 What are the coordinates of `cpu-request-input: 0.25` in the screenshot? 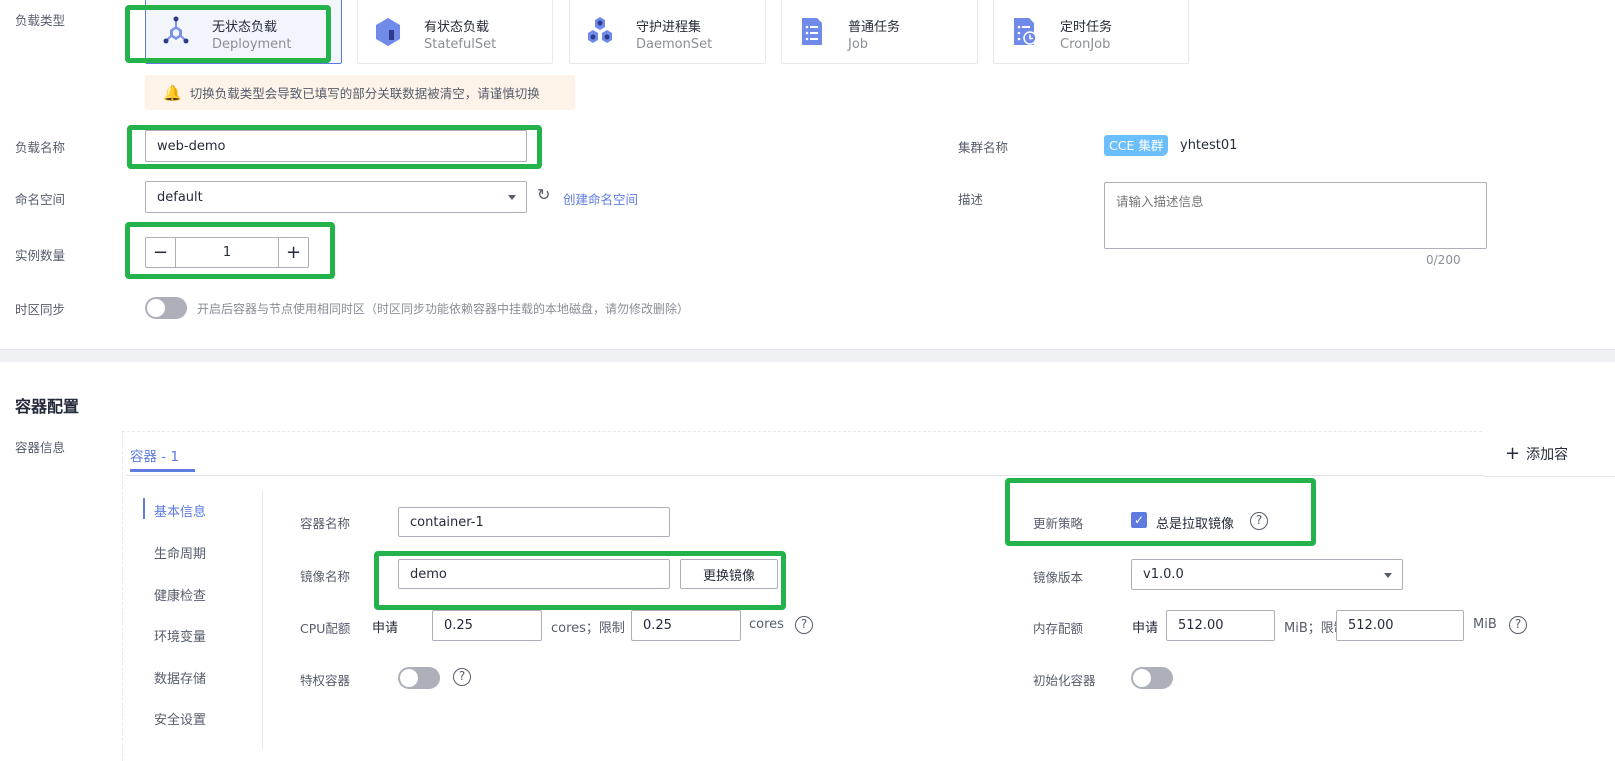 It's located at (487, 625).